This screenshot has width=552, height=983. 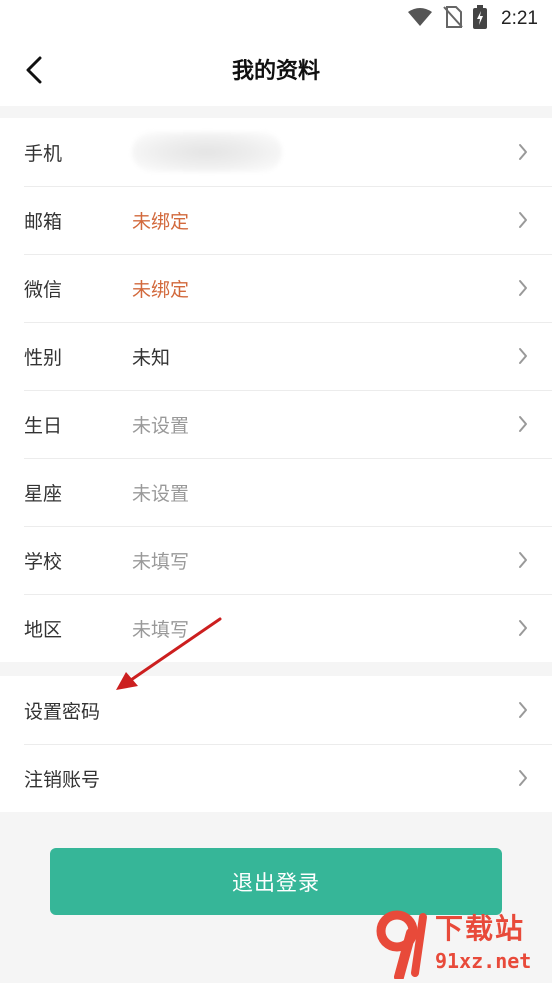 What do you see at coordinates (276, 778) in the screenshot?
I see `account-row-delete-account: 注销账号` at bounding box center [276, 778].